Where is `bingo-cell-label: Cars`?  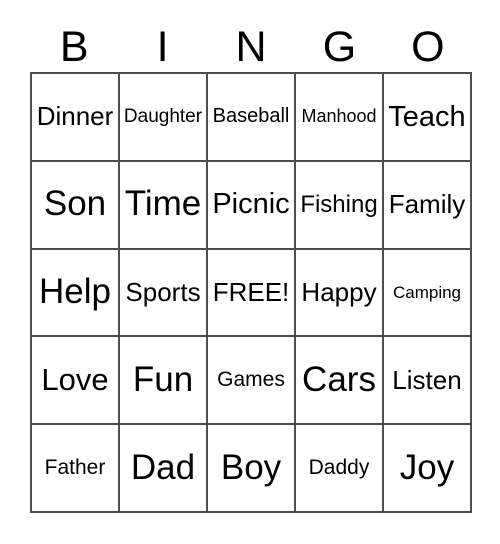
bingo-cell-label: Cars is located at coordinates (339, 379).